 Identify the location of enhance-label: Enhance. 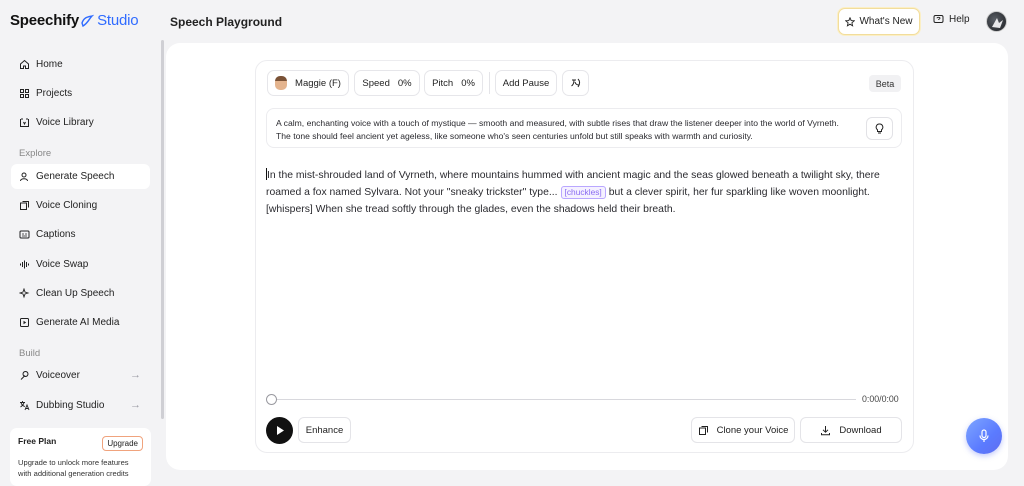
(324, 430).